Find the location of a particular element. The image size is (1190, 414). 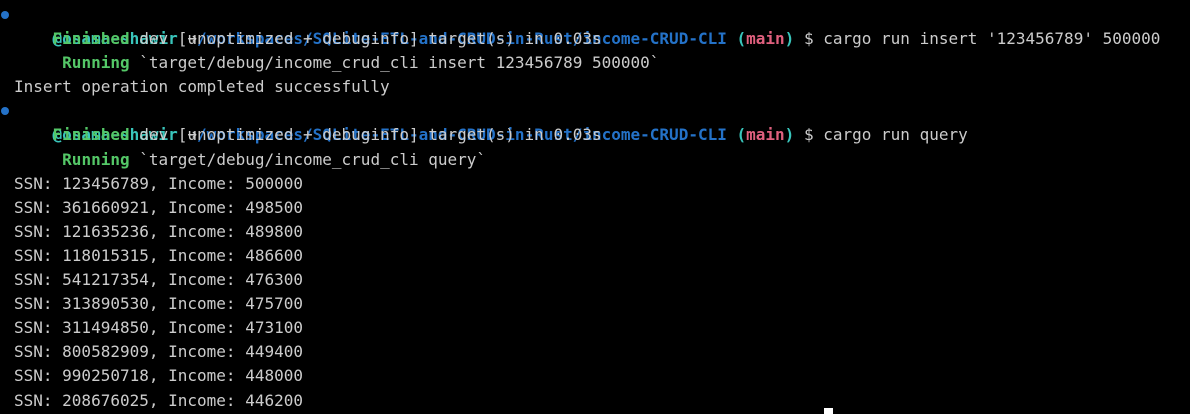

output-line: SSN: 313890530, Income: 475700 is located at coordinates (158, 304).